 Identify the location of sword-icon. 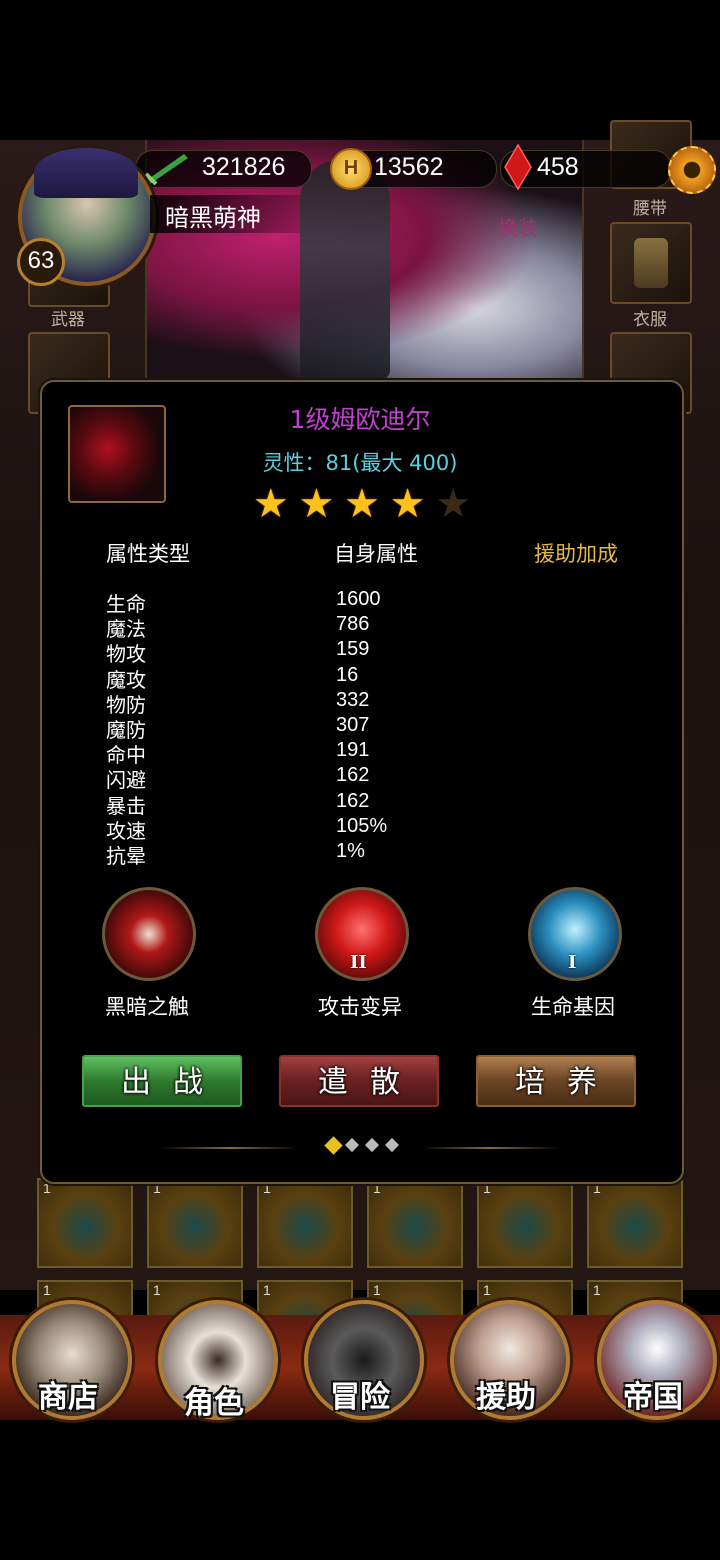
(166, 170).